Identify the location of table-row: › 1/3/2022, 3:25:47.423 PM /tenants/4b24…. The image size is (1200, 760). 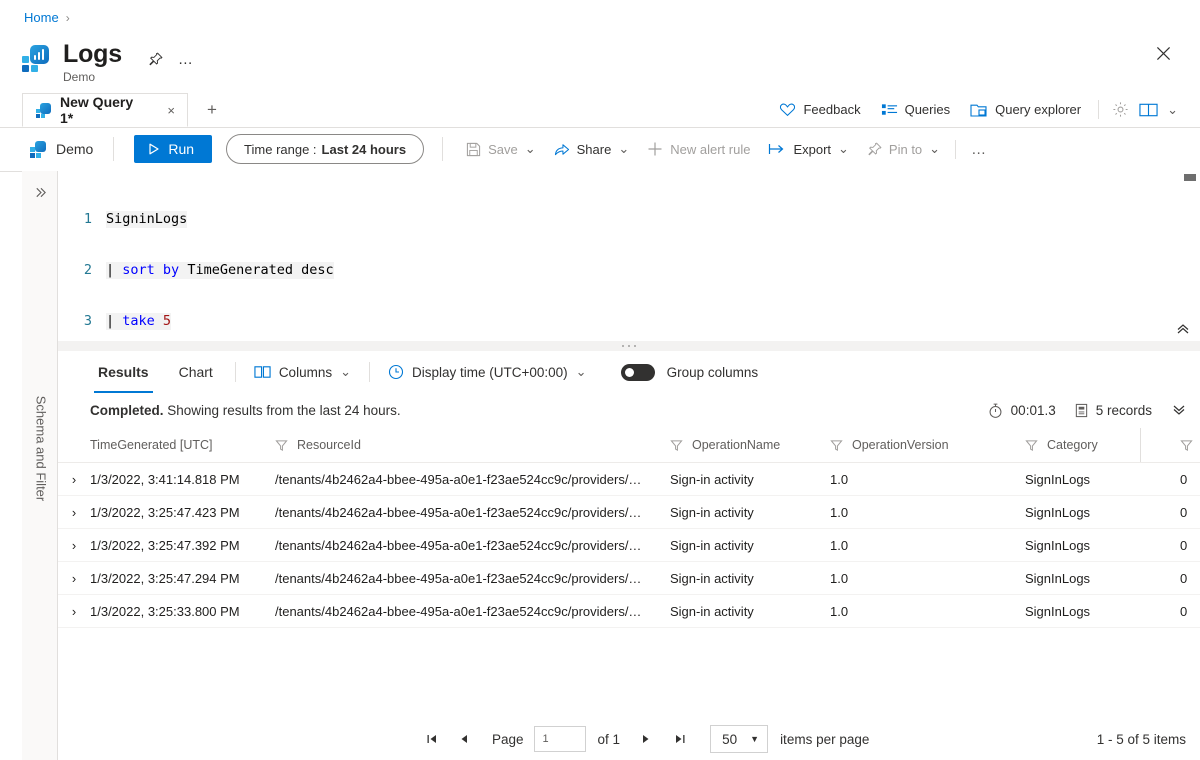
(629, 512).